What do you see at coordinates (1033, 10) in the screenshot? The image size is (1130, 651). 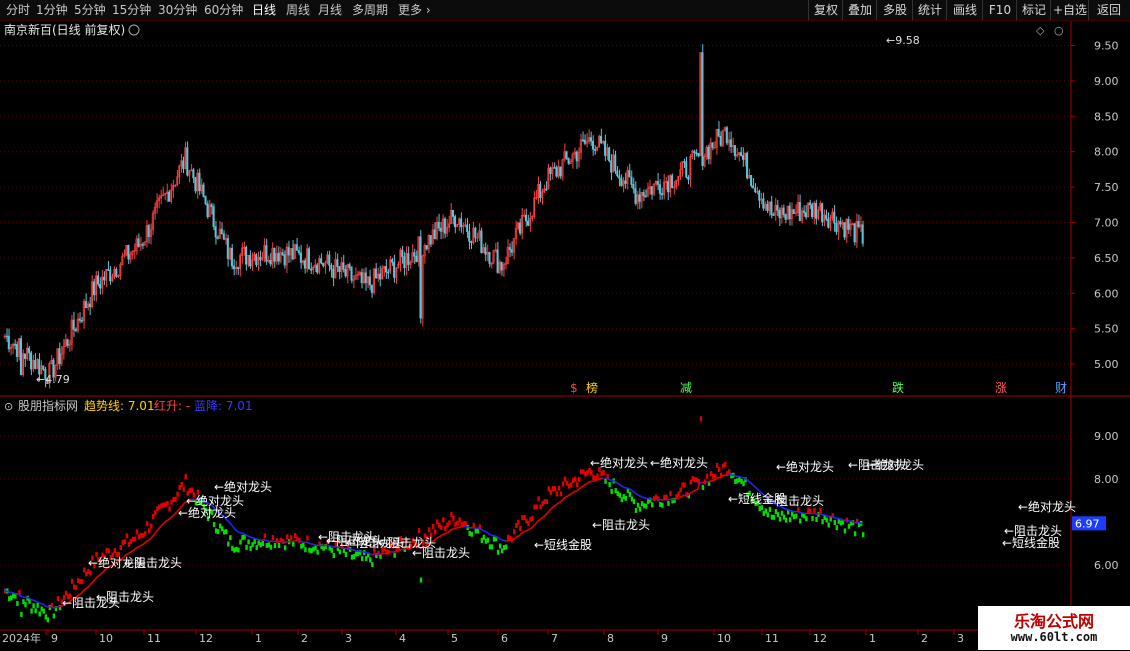 I see `toolbar-button-6: 标记` at bounding box center [1033, 10].